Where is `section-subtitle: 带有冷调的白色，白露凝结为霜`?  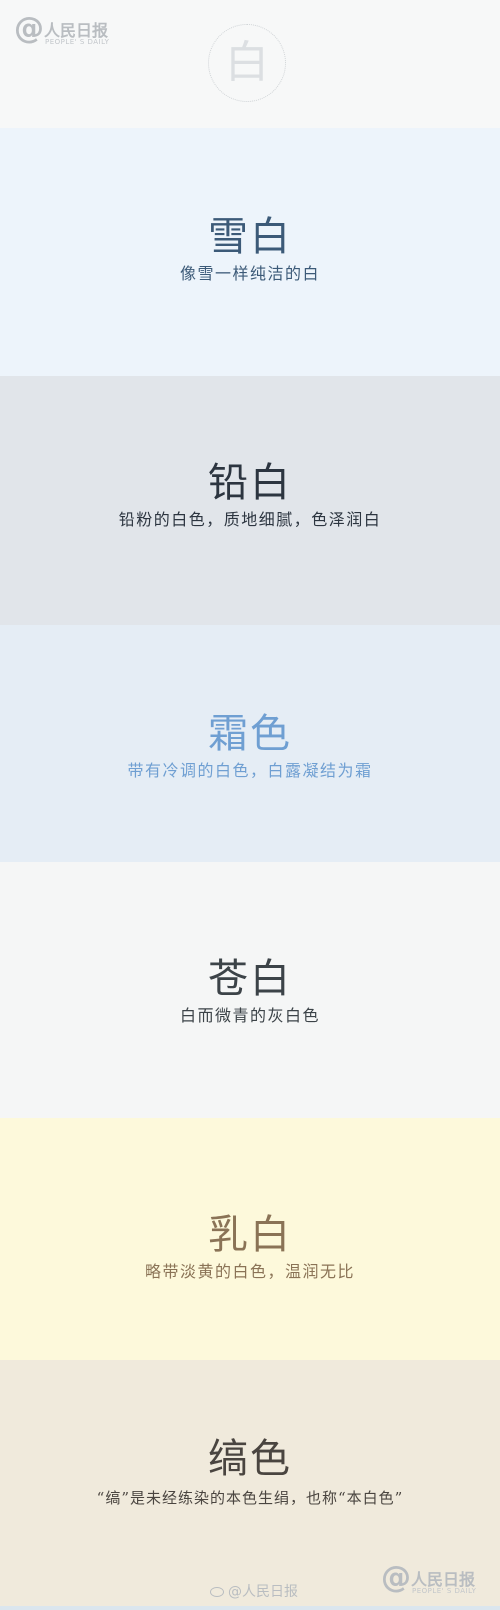
section-subtitle: 带有冷调的白色，白露凝结为霜 is located at coordinates (250, 770).